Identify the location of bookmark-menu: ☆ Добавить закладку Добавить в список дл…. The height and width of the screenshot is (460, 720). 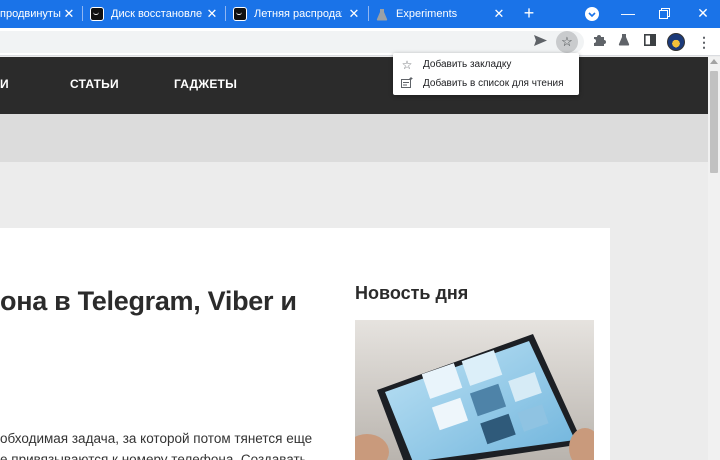
(486, 74).